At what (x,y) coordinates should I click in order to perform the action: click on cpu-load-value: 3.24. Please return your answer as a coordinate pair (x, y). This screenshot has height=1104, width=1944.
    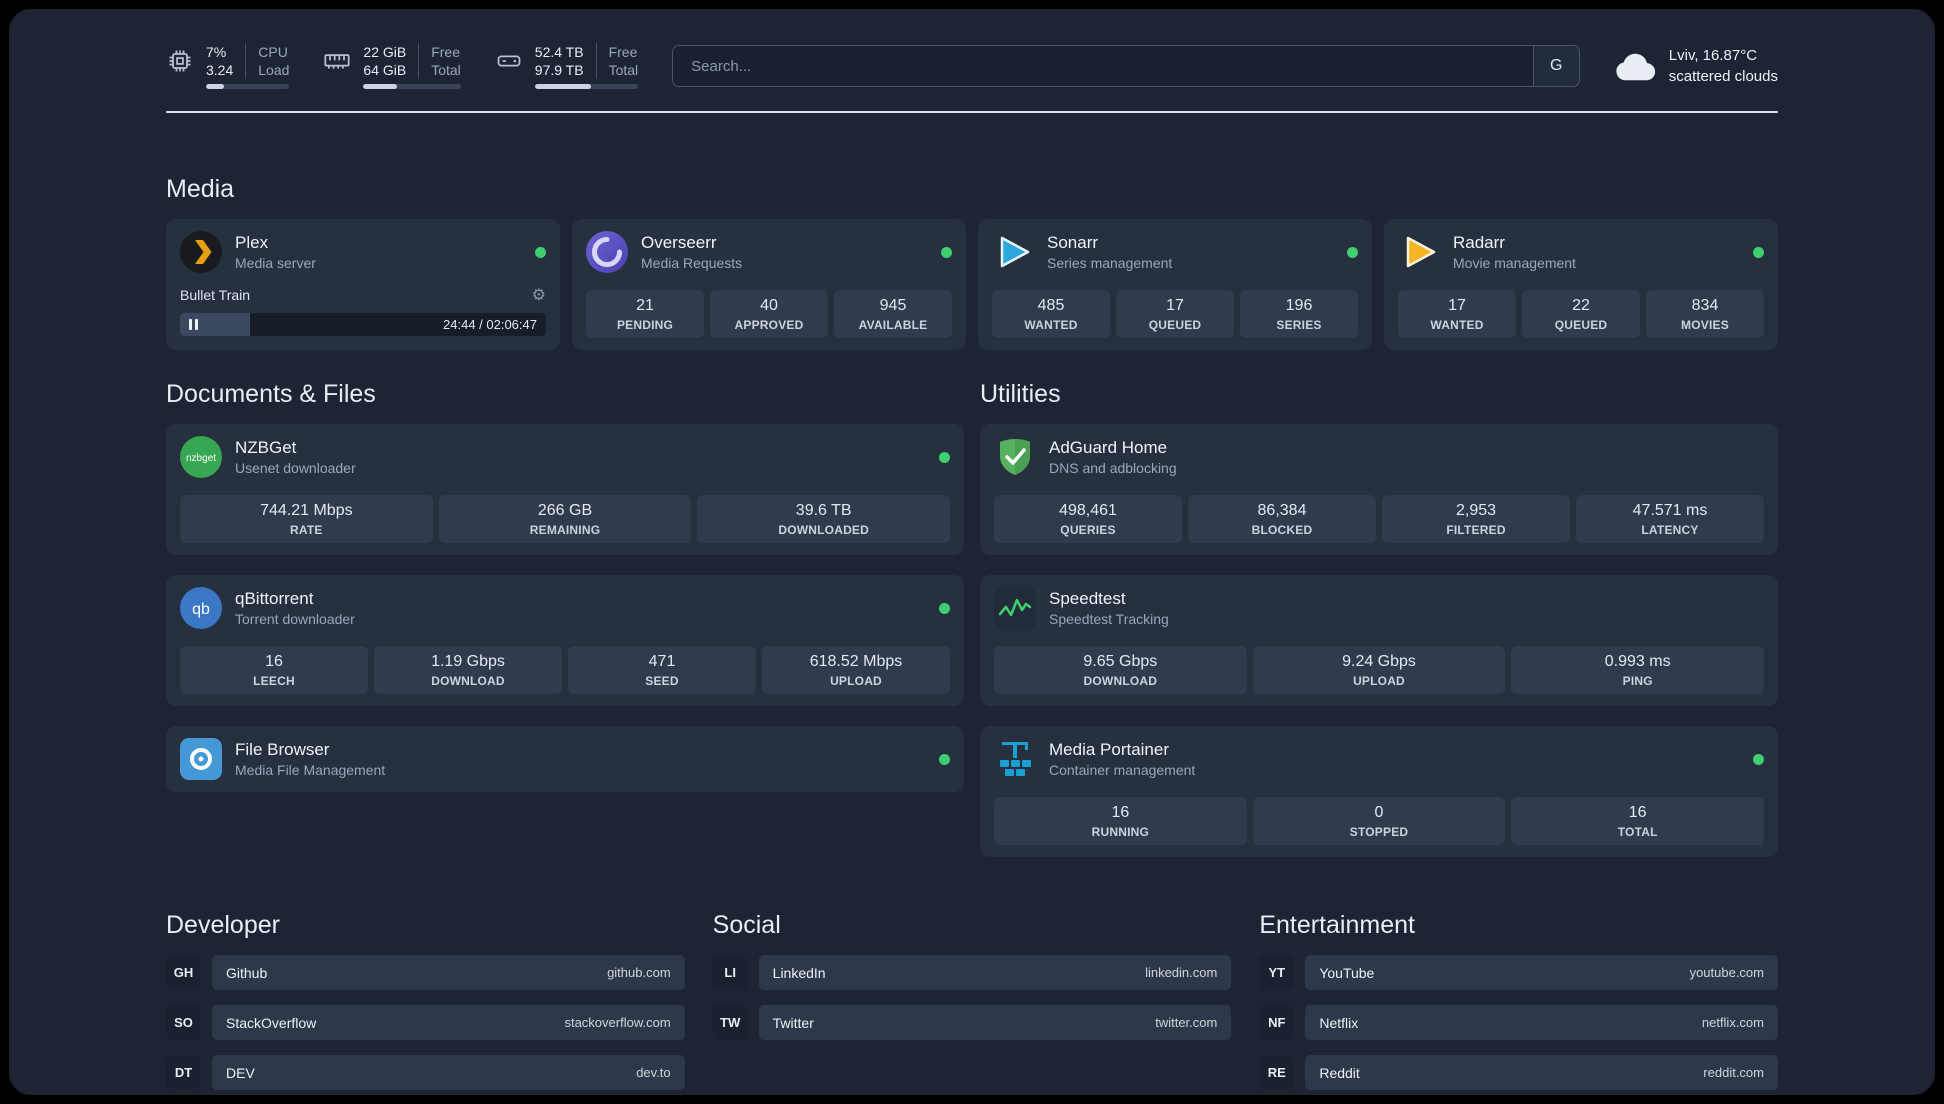
    Looking at the image, I should click on (220, 70).